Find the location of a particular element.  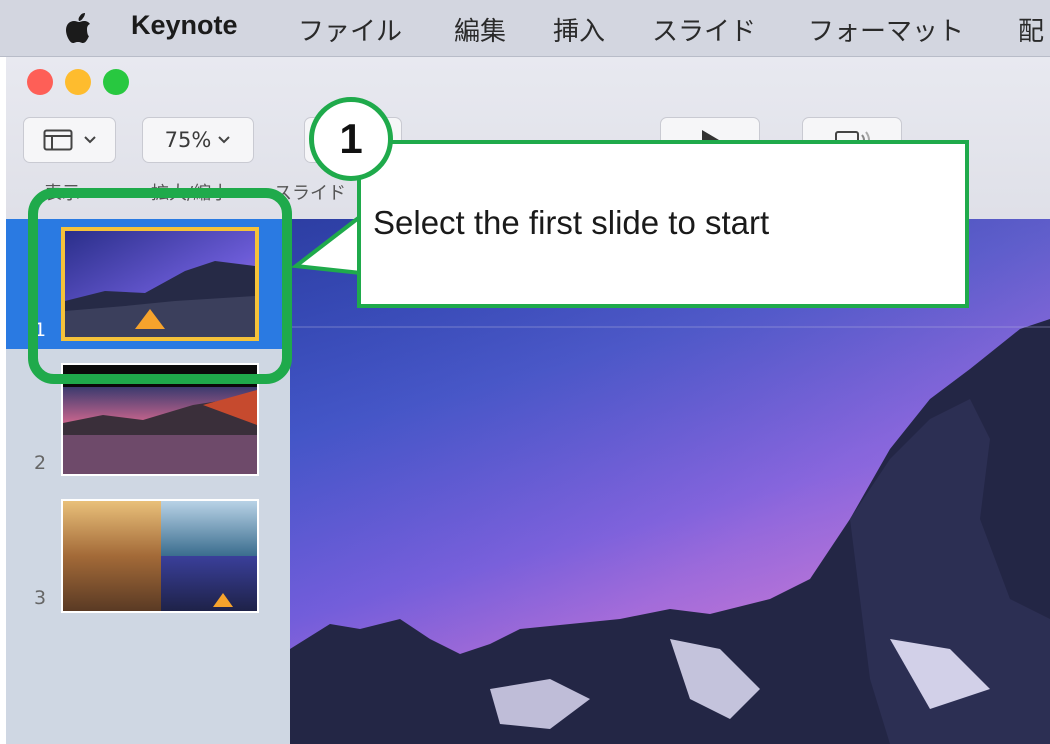

callout-text: Select the first slide to start is located at coordinates (571, 222).